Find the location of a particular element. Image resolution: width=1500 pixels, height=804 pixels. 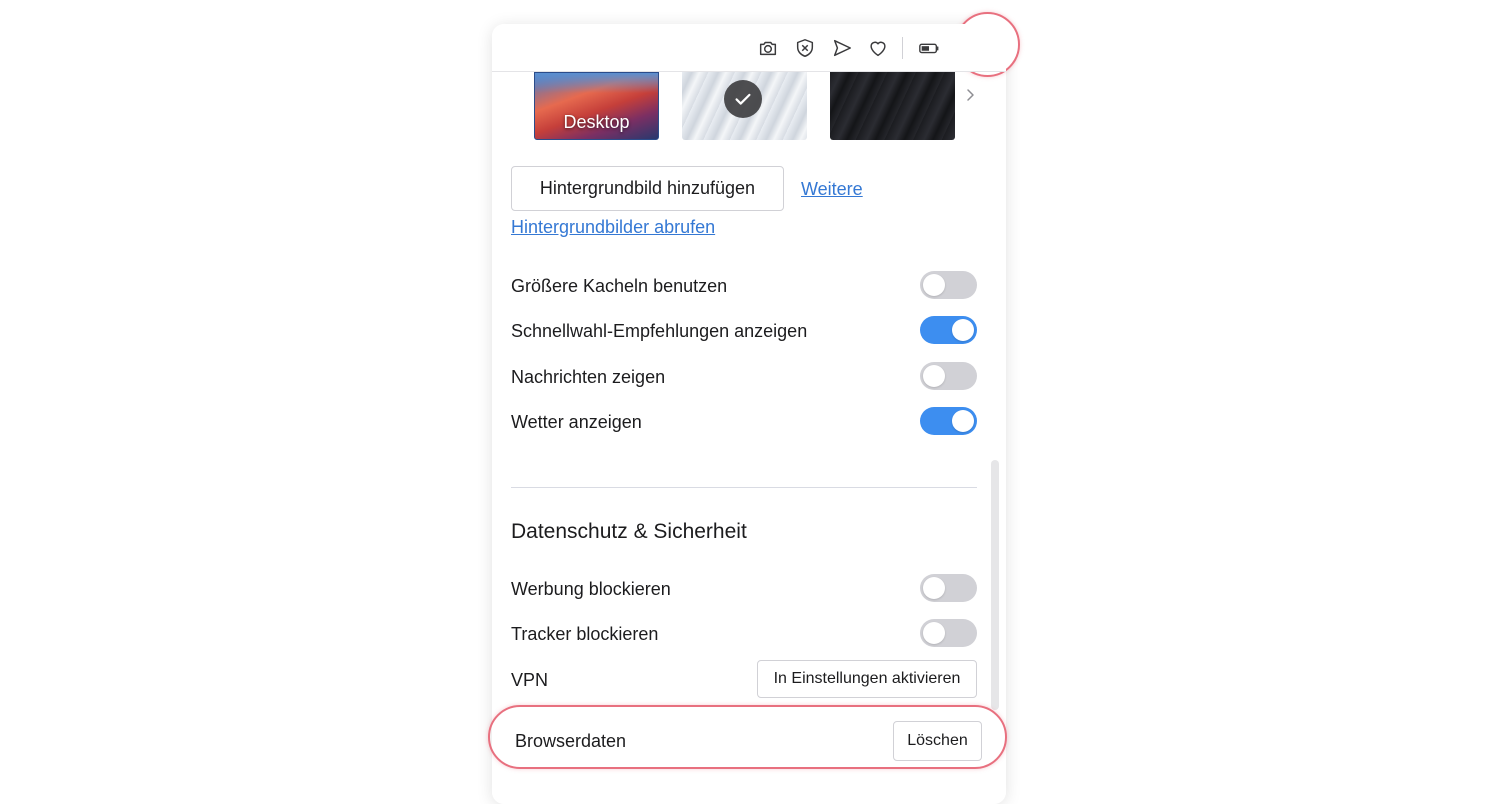

larger-tiles-toggle is located at coordinates (948, 285).